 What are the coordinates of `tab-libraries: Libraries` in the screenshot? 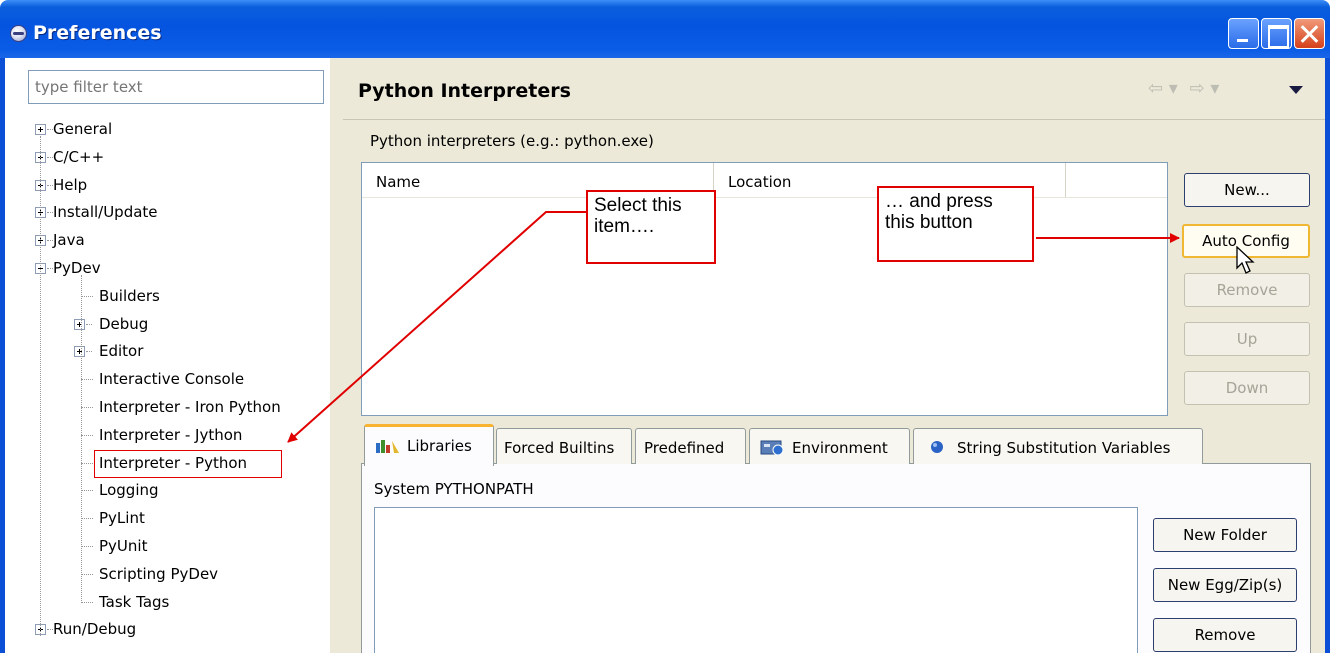 It's located at (429, 445).